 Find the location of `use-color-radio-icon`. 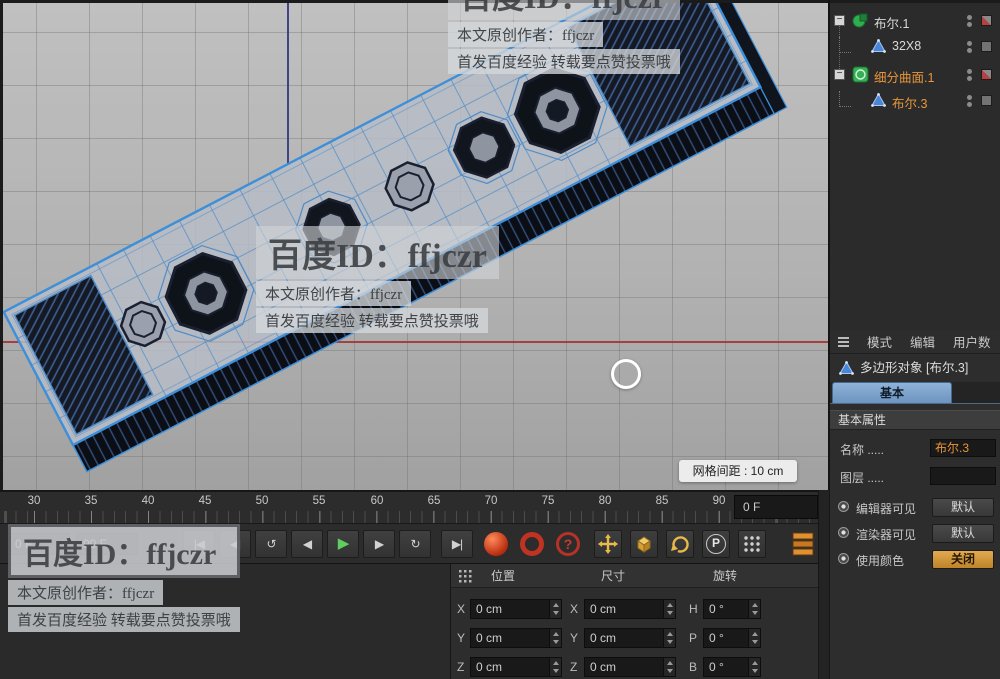

use-color-radio-icon is located at coordinates (843, 558).